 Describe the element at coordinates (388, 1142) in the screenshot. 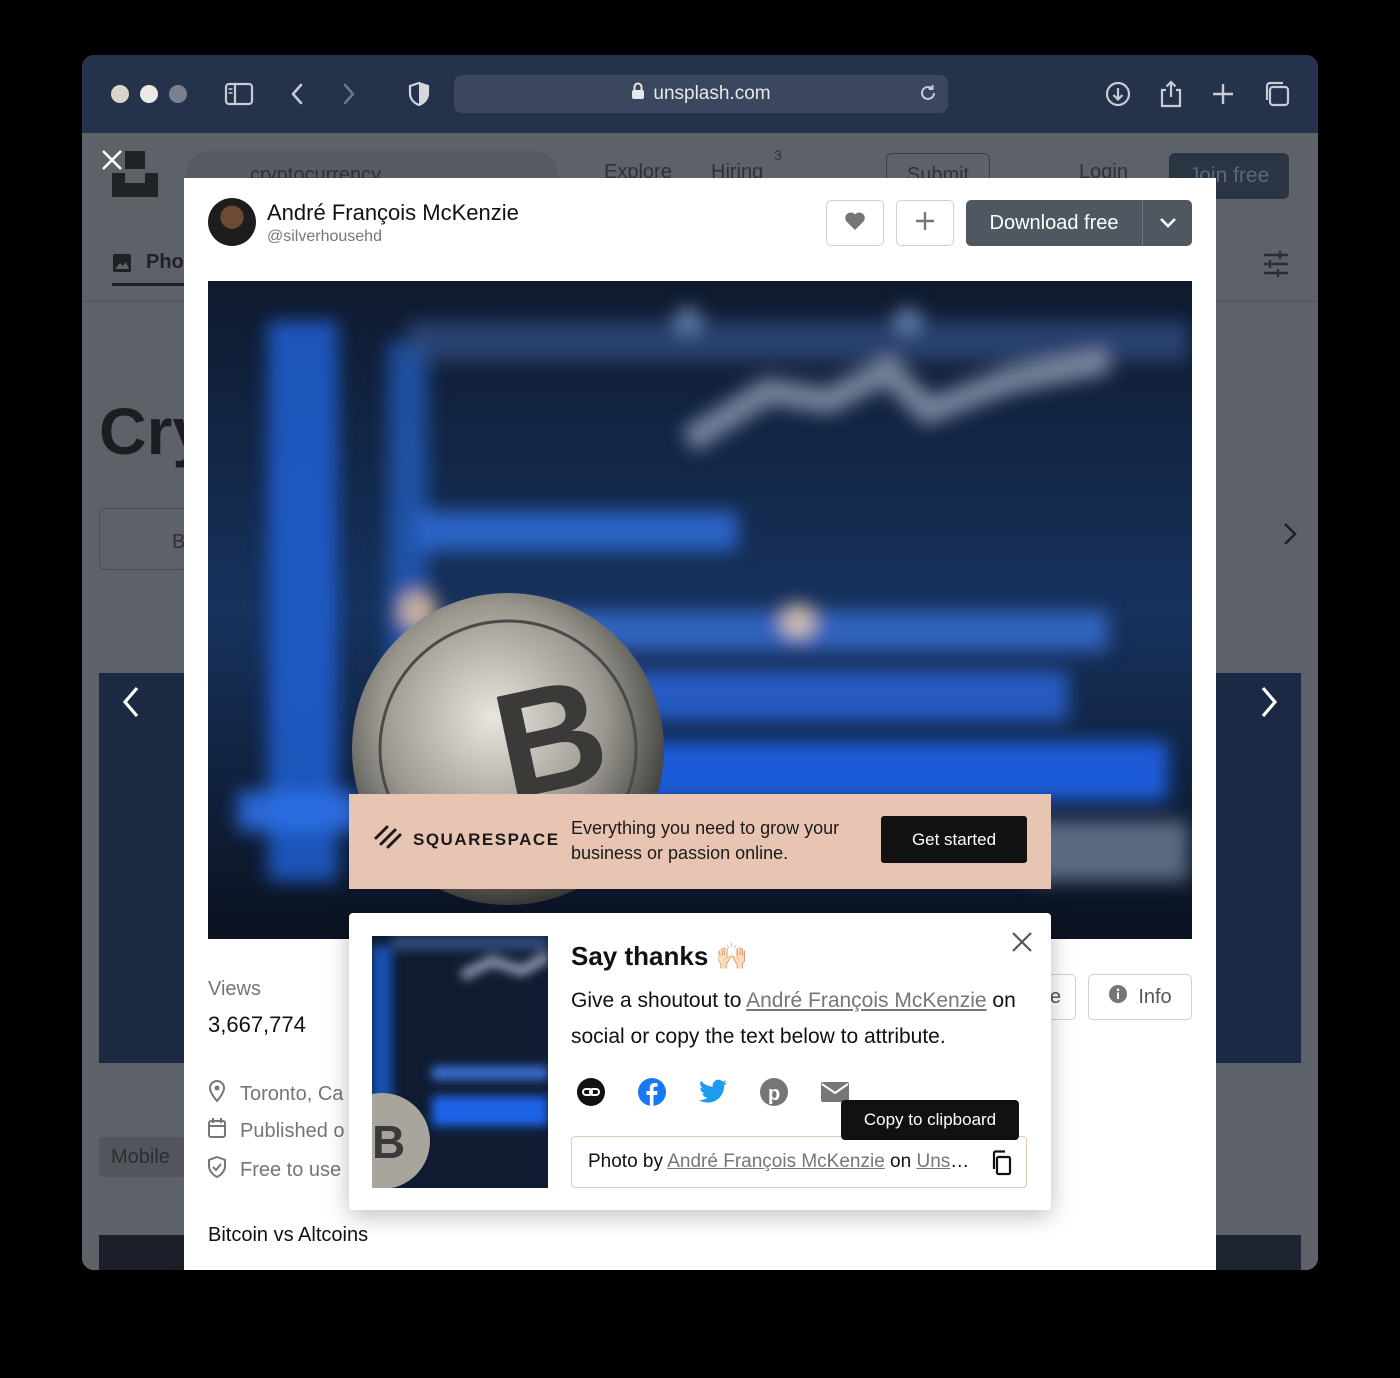

I see `svg-text: B` at that location.